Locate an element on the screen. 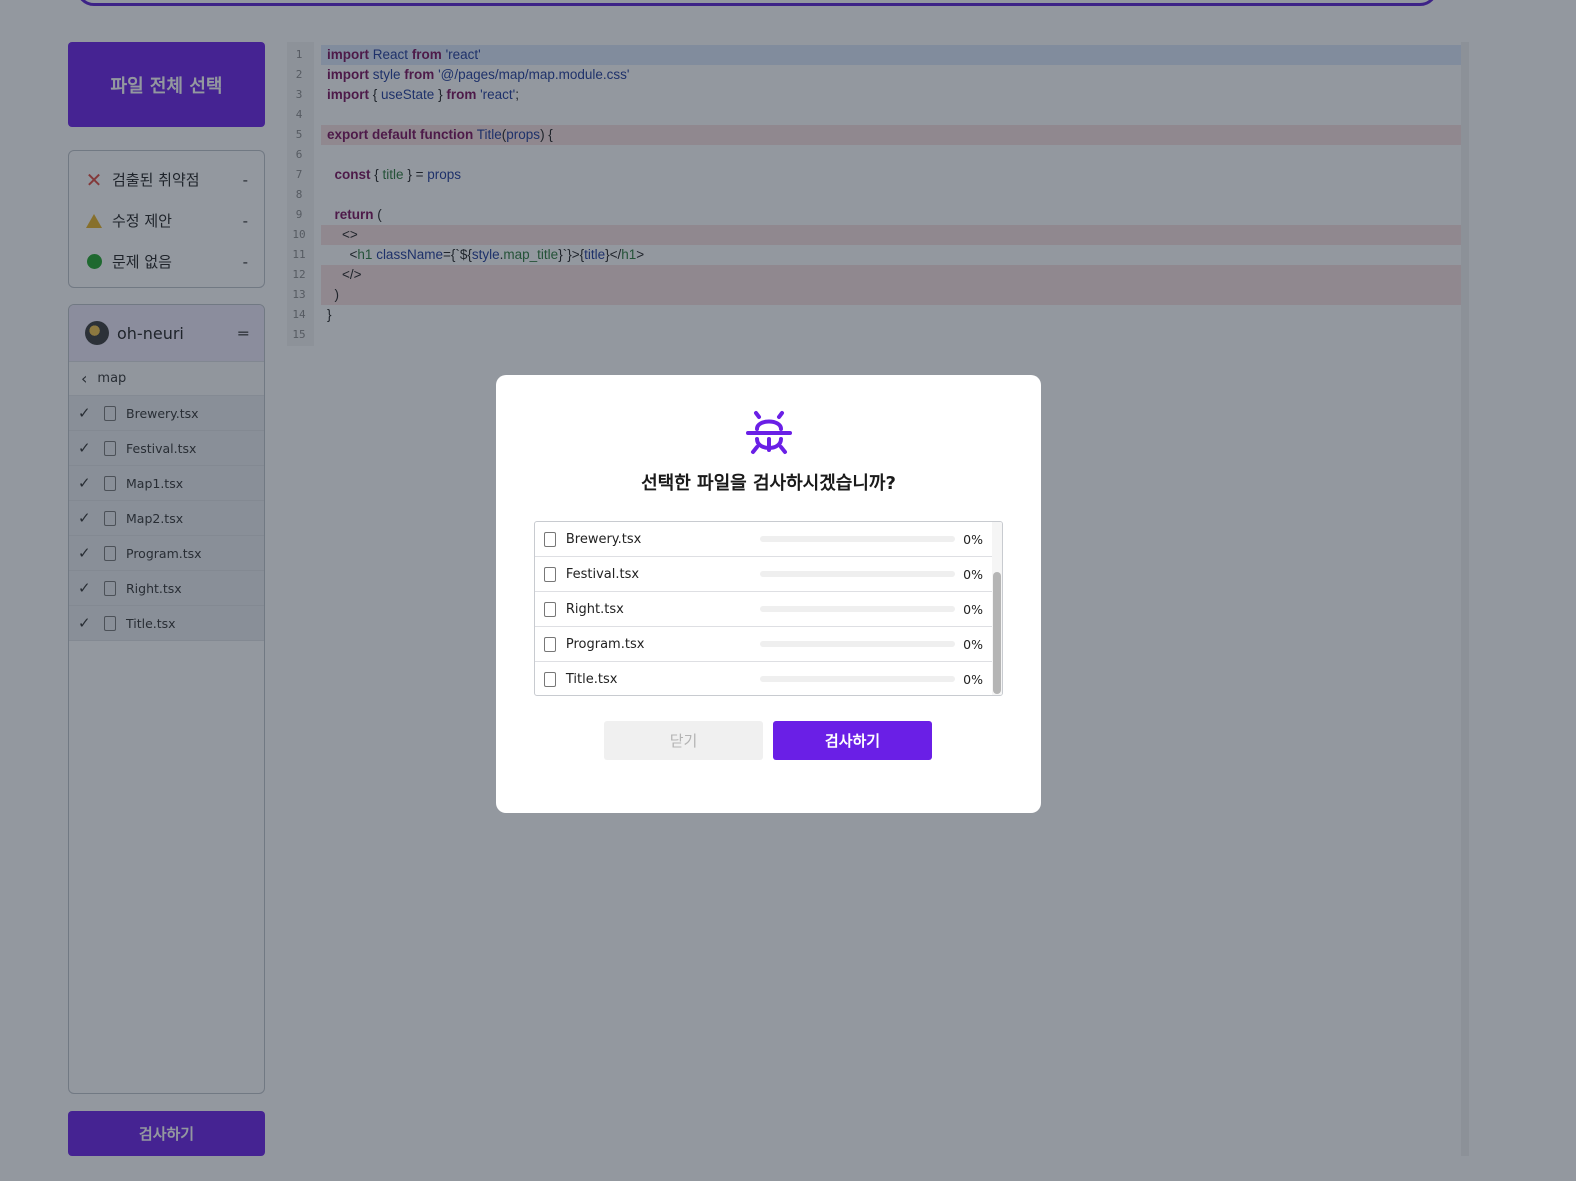  scrollbar-thumb is located at coordinates (997, 633).